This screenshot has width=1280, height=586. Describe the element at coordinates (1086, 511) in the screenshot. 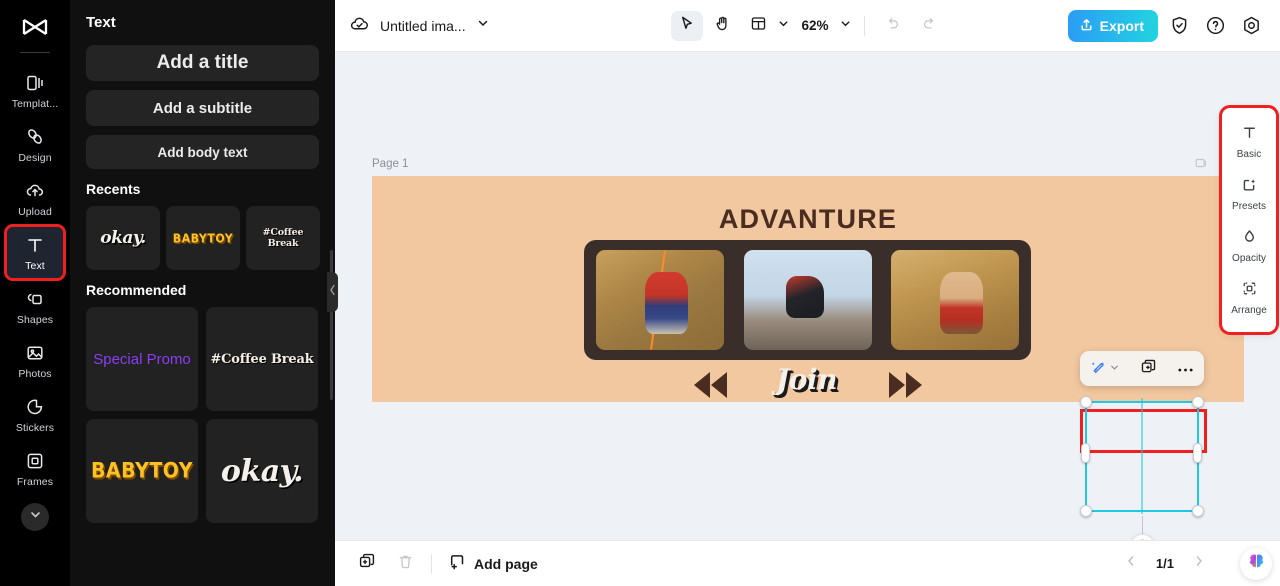

I see `selection-handle-bottom-left` at that location.